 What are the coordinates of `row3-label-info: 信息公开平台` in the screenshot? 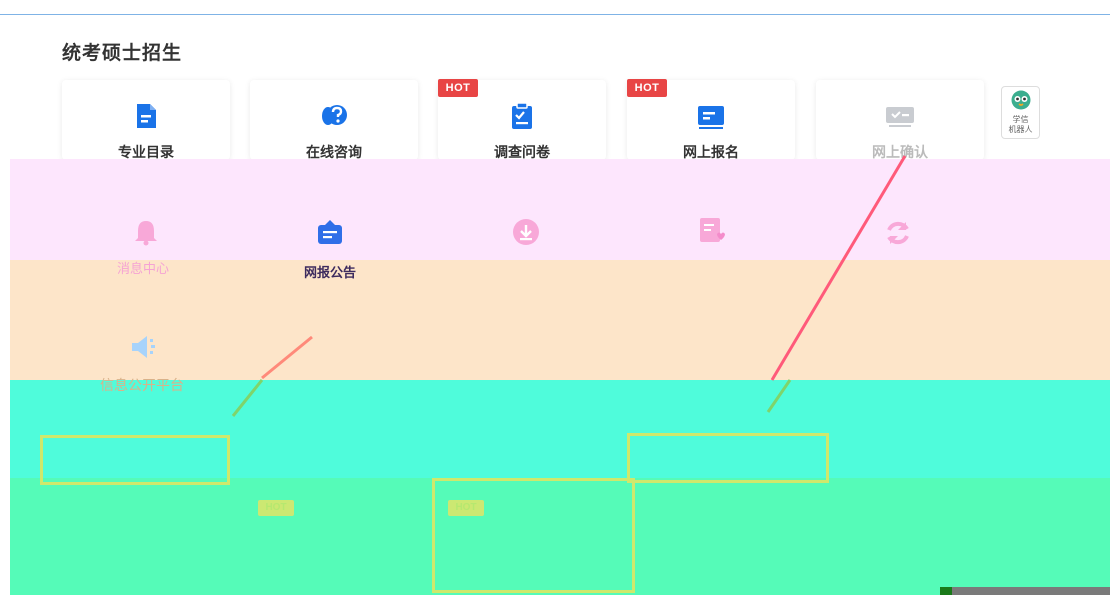 It's located at (142, 385).